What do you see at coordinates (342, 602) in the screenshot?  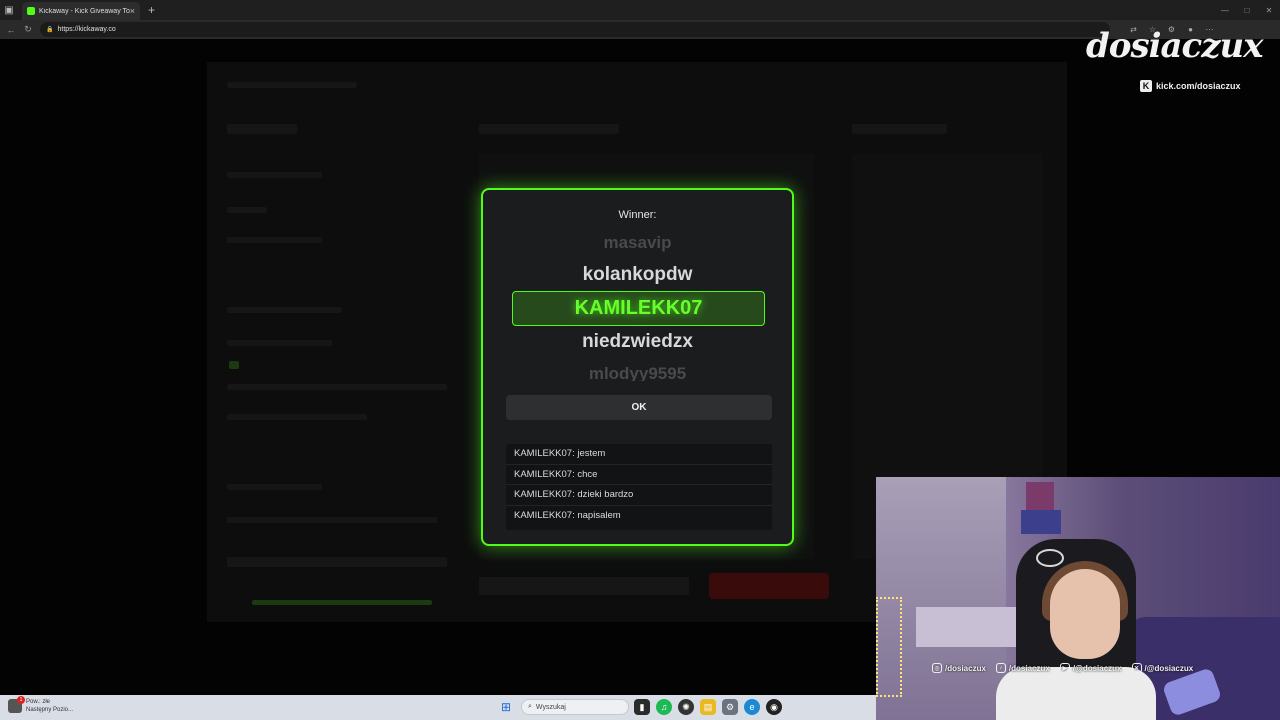 I see `footer-link-placeholder` at bounding box center [342, 602].